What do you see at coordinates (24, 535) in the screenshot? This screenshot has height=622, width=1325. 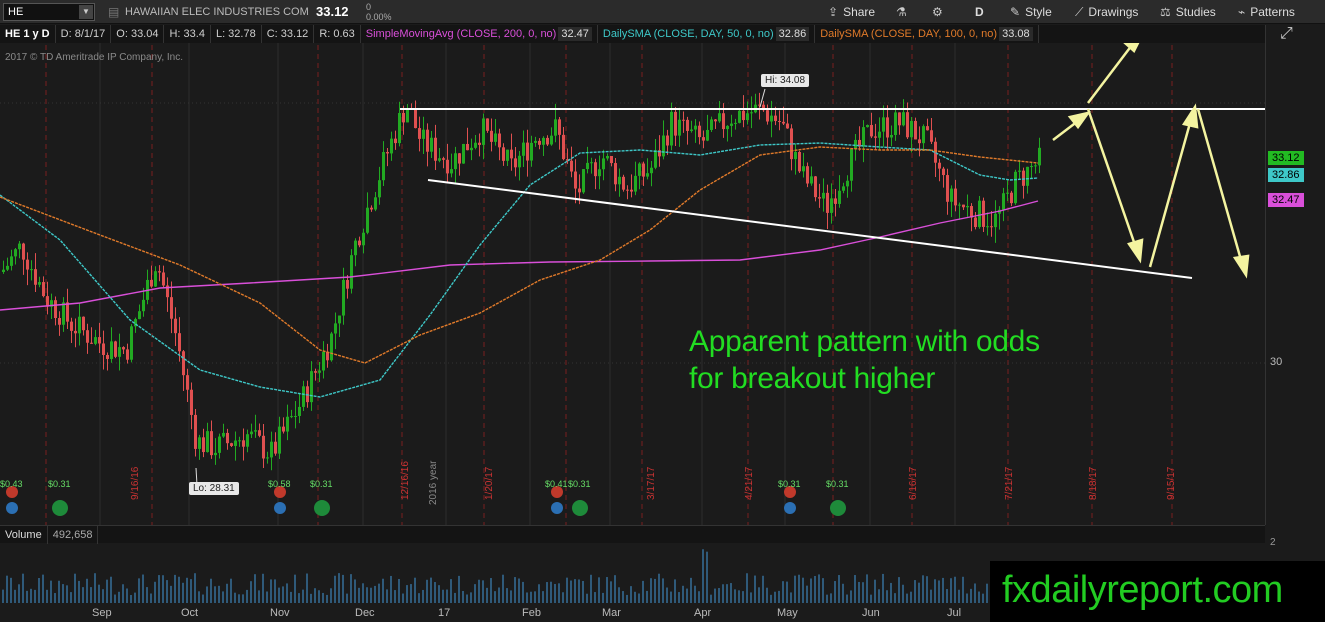 I see `volume-label: Volume` at bounding box center [24, 535].